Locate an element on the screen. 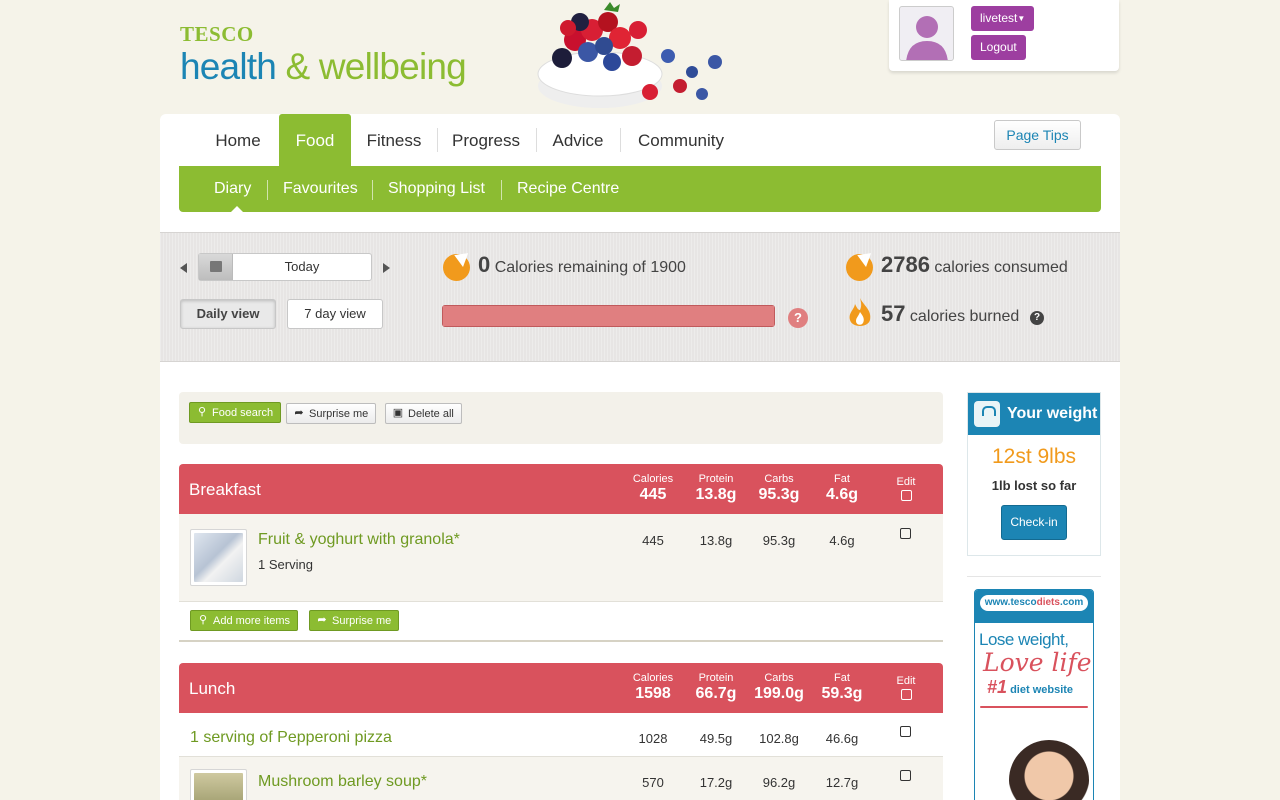 The image size is (1280, 800). daily-view-button: Daily view is located at coordinates (228, 314).